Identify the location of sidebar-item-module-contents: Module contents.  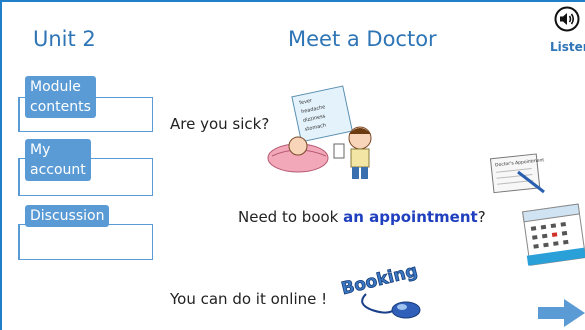
(85, 104).